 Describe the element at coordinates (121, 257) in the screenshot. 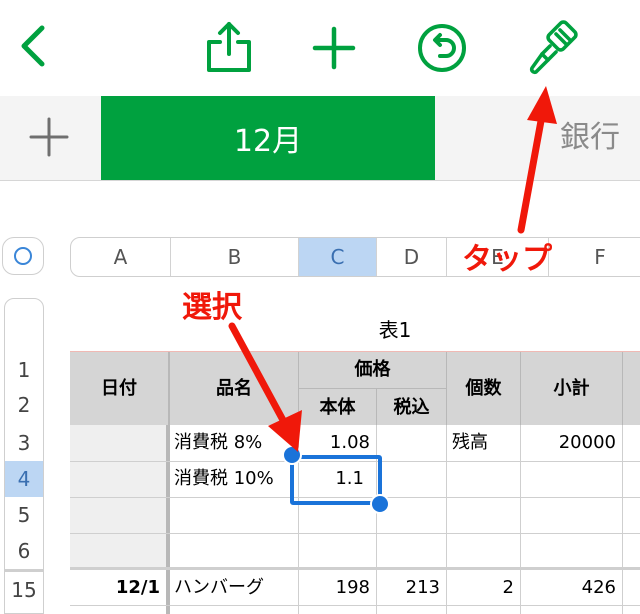

I see `column-header-a: A` at that location.